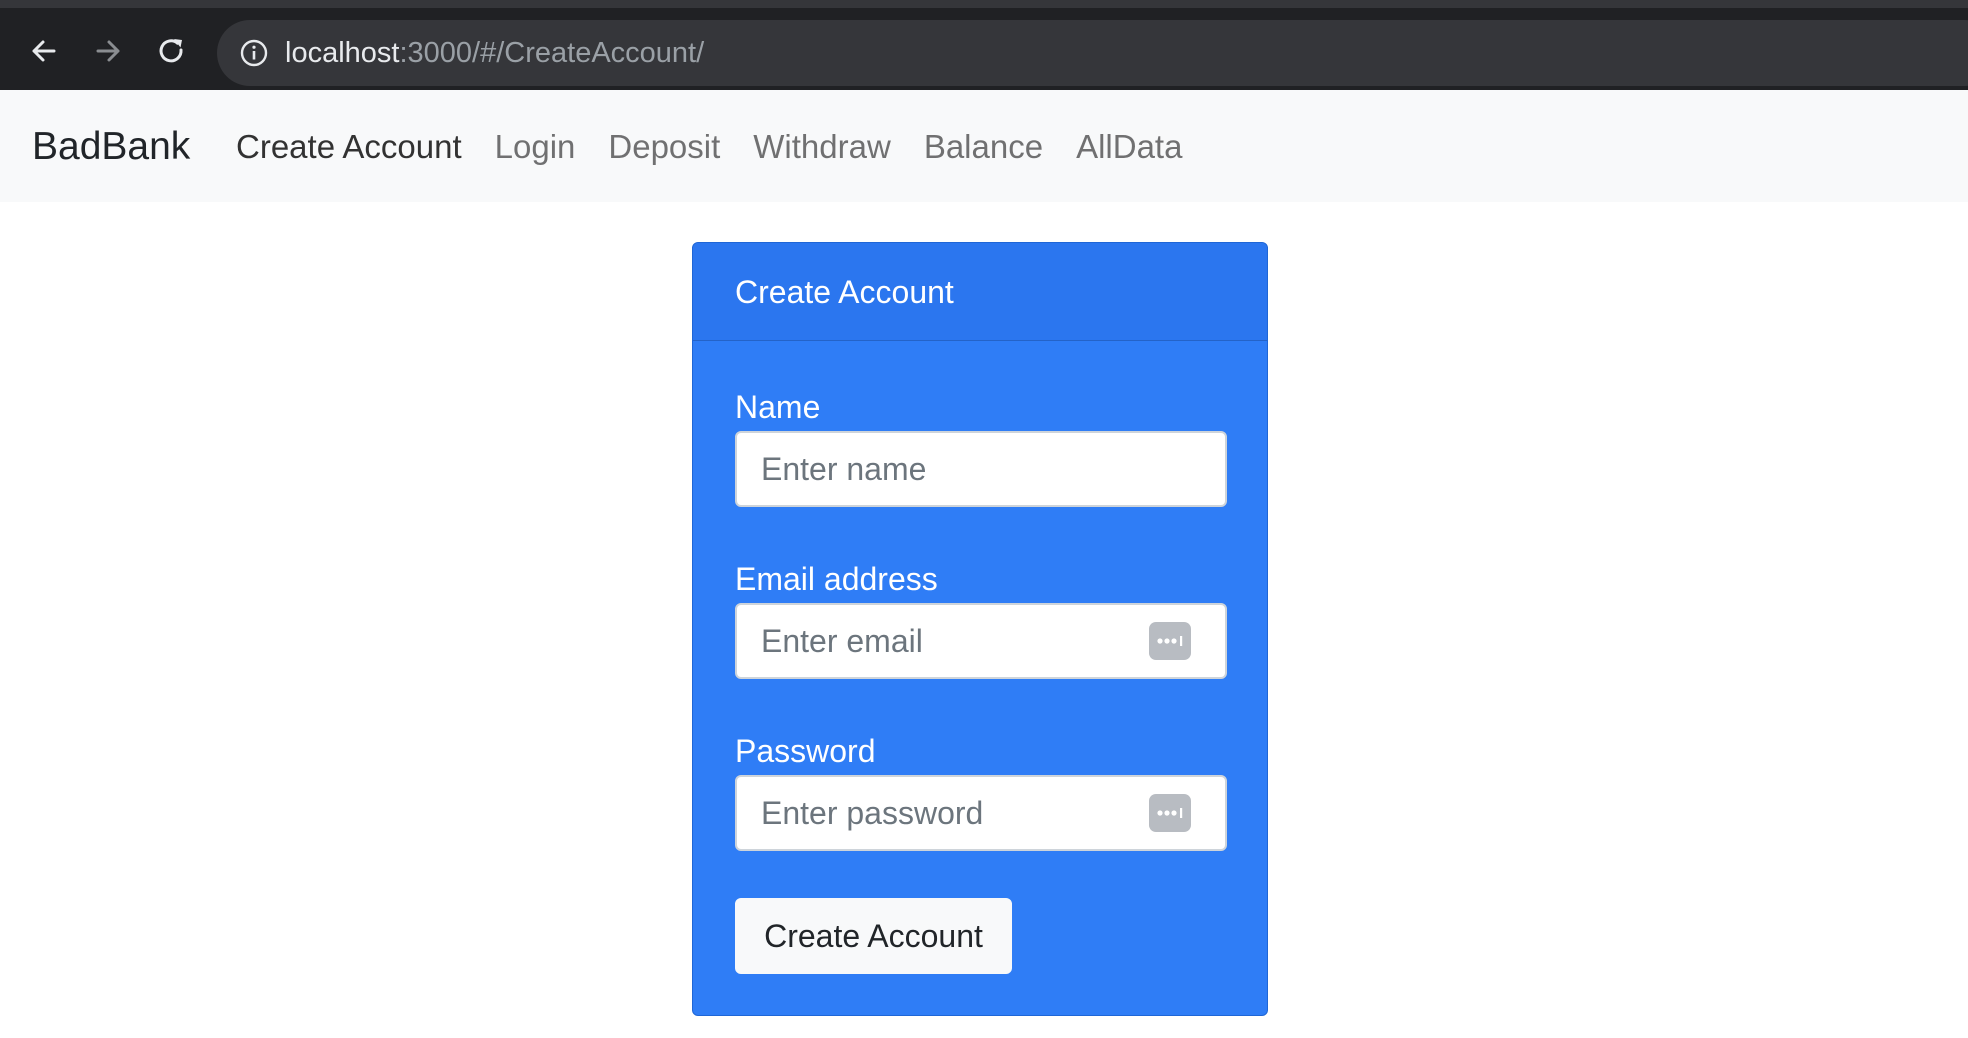  I want to click on browser-toolbar: localhost:3000/#/CreateAccount/, so click(984, 45).